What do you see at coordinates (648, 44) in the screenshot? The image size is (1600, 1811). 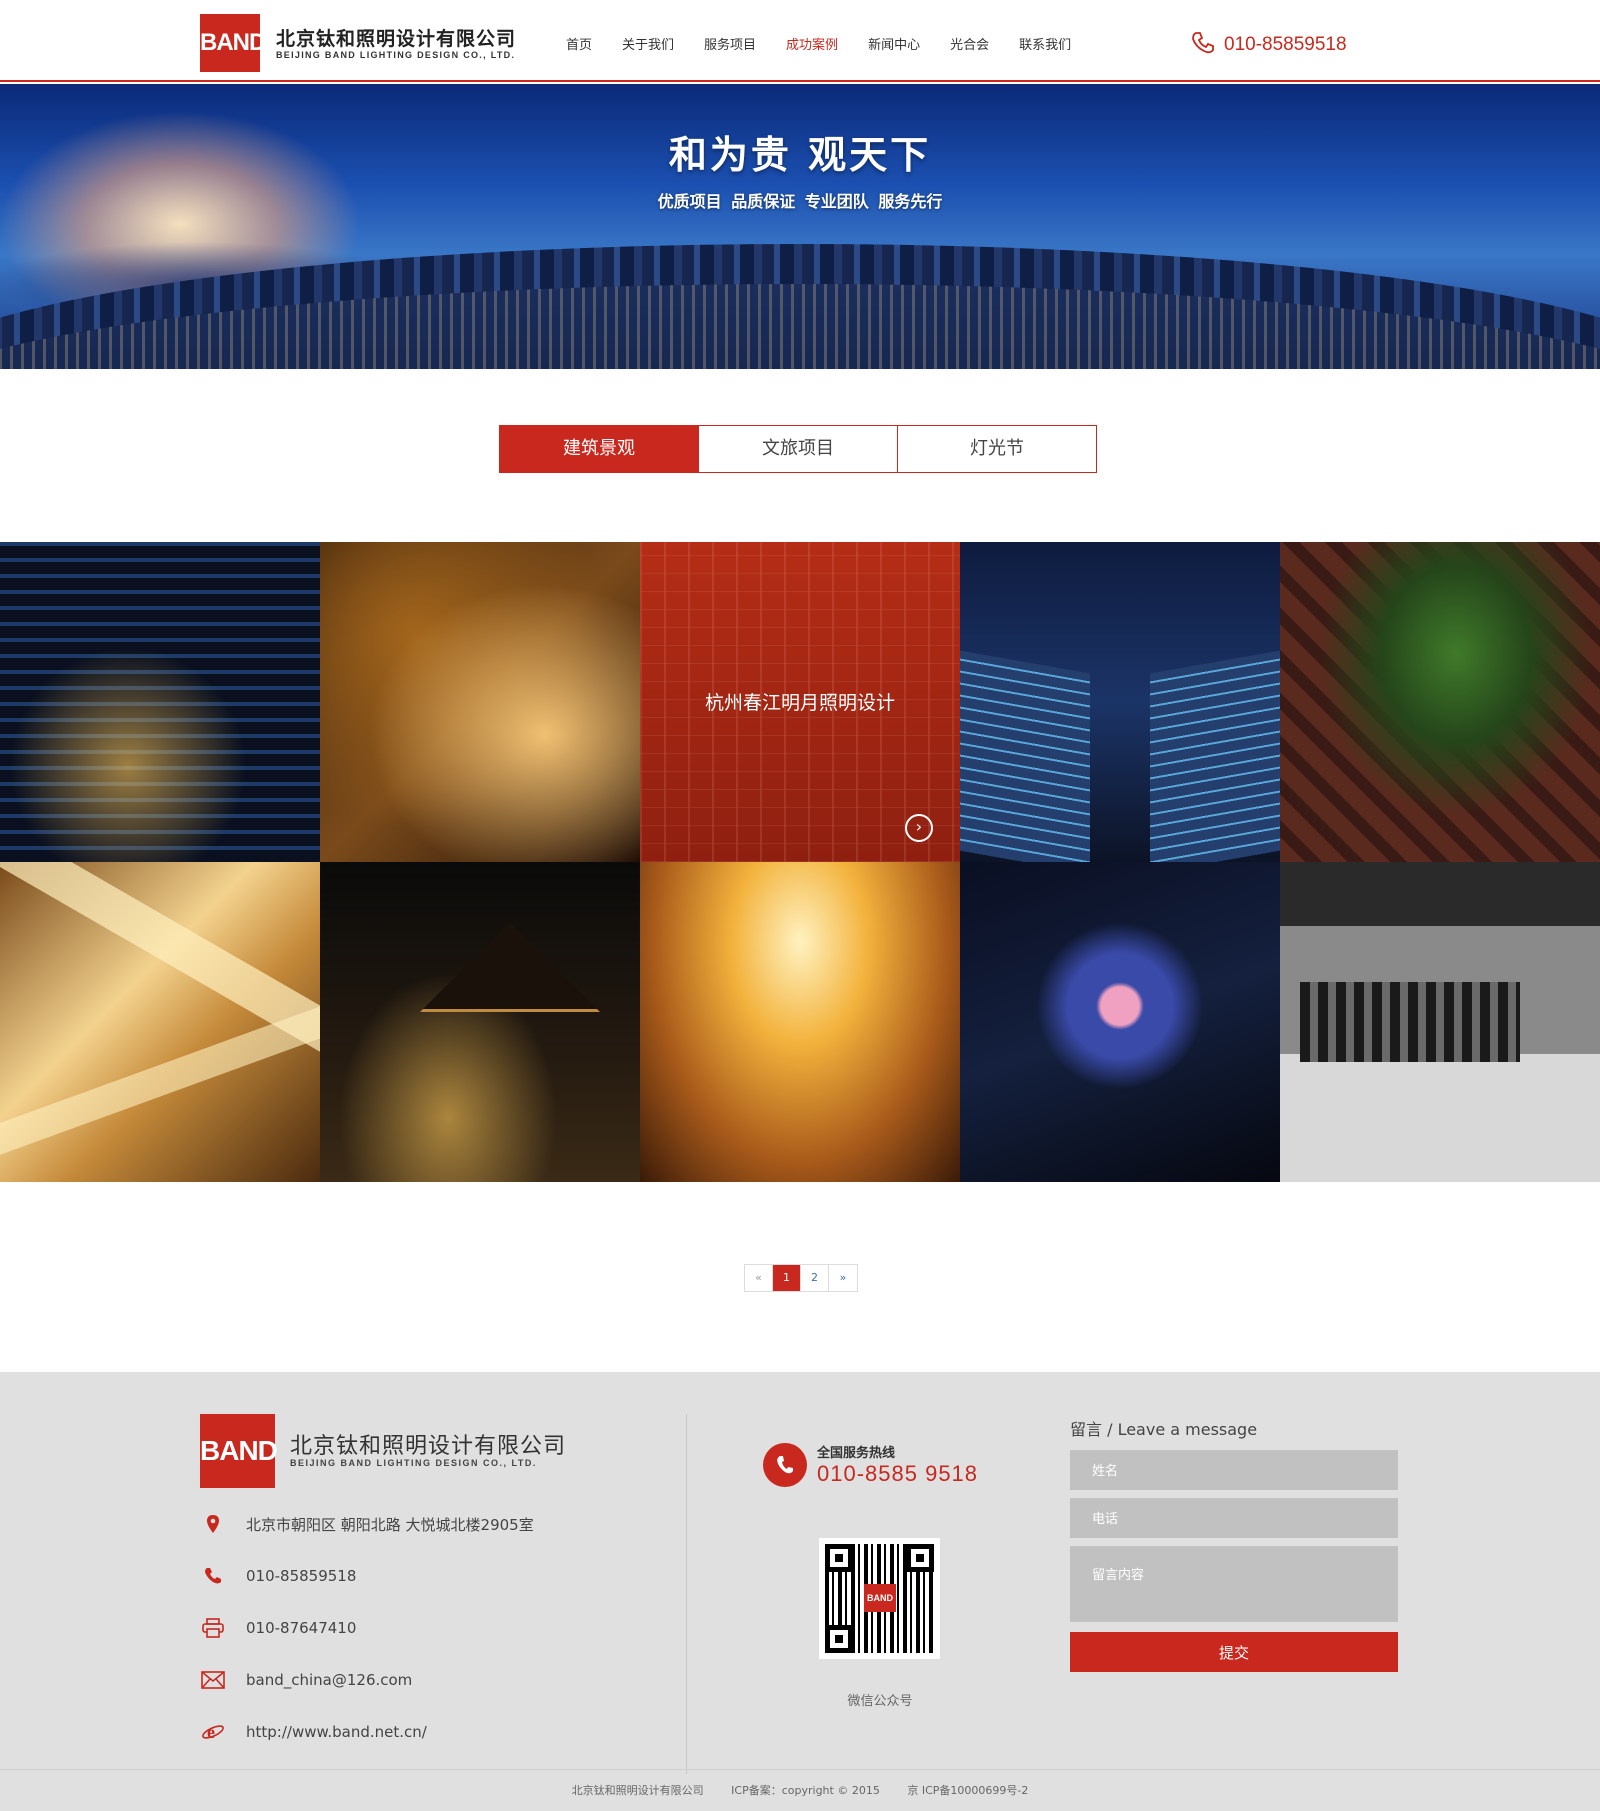 I see `nav-item-about: 关于我们` at bounding box center [648, 44].